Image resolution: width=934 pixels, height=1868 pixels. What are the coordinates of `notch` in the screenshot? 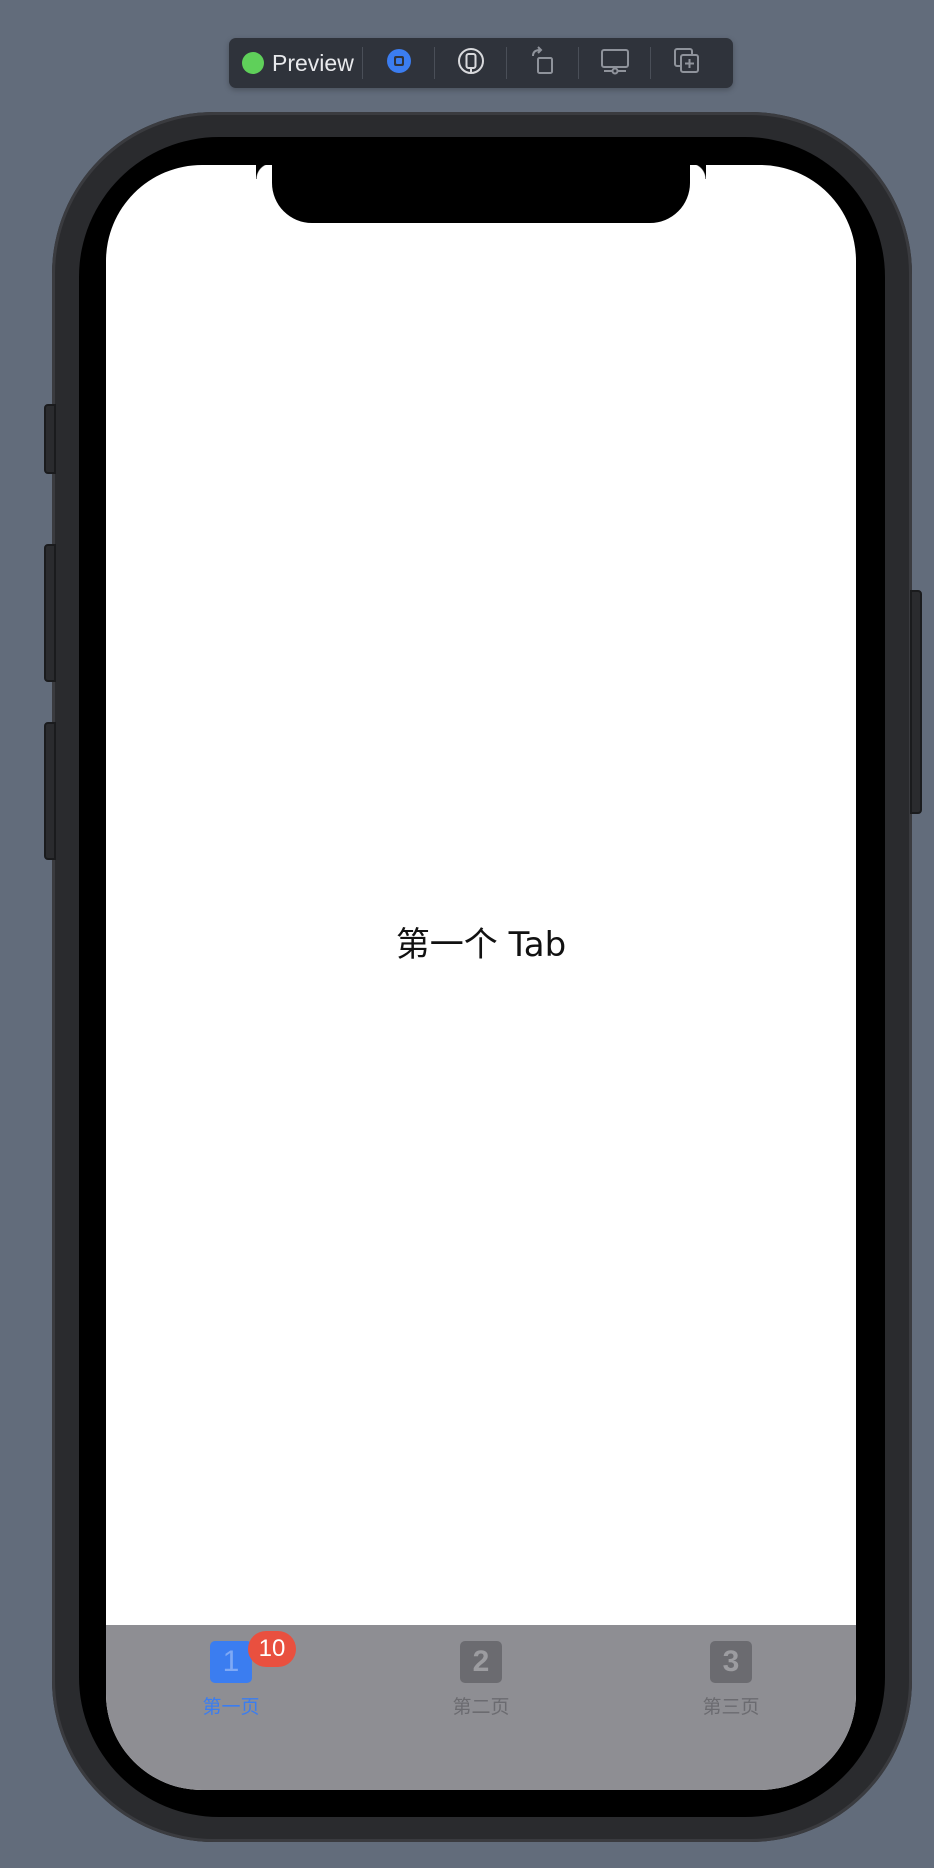 It's located at (489, 194).